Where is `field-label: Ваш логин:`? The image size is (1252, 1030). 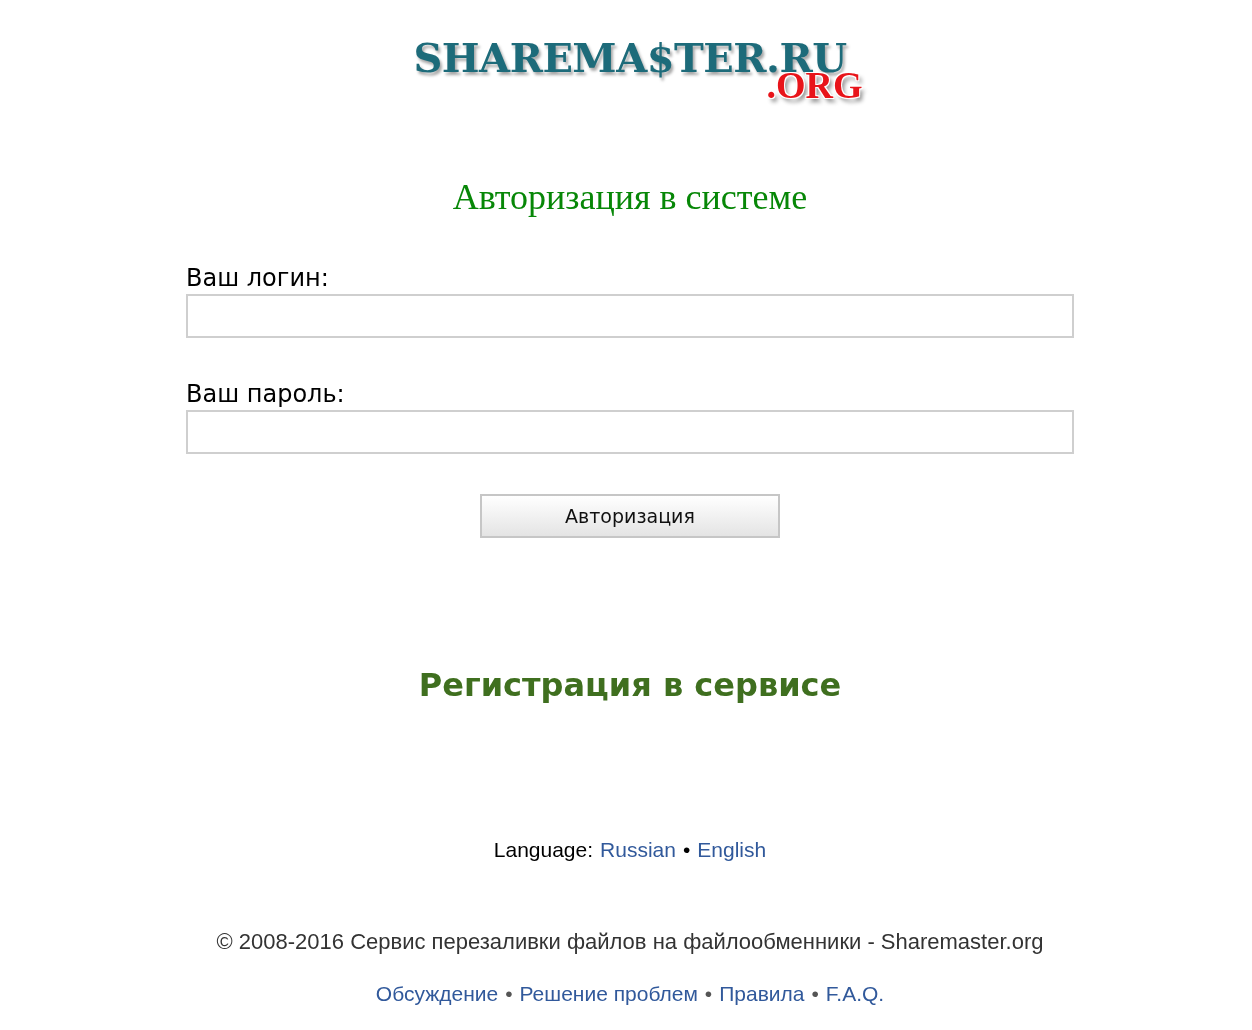 field-label: Ваш логин: is located at coordinates (257, 278).